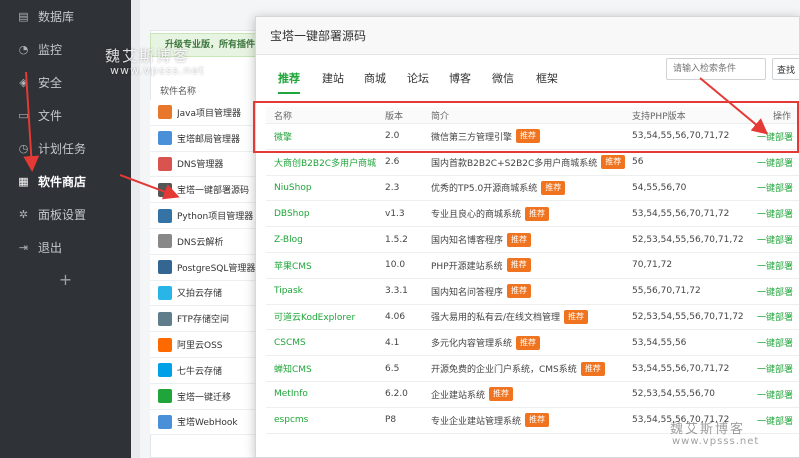 Image resolution: width=800 pixels, height=458 pixels. I want to click on sidebar-item-label: 软件商店, so click(62, 182).